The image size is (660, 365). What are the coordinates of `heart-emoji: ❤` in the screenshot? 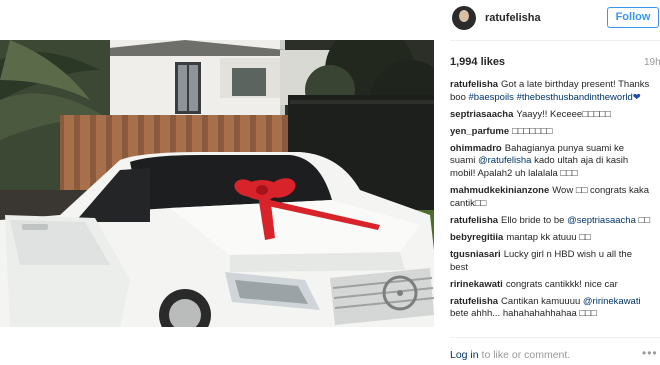 It's located at (636, 97).